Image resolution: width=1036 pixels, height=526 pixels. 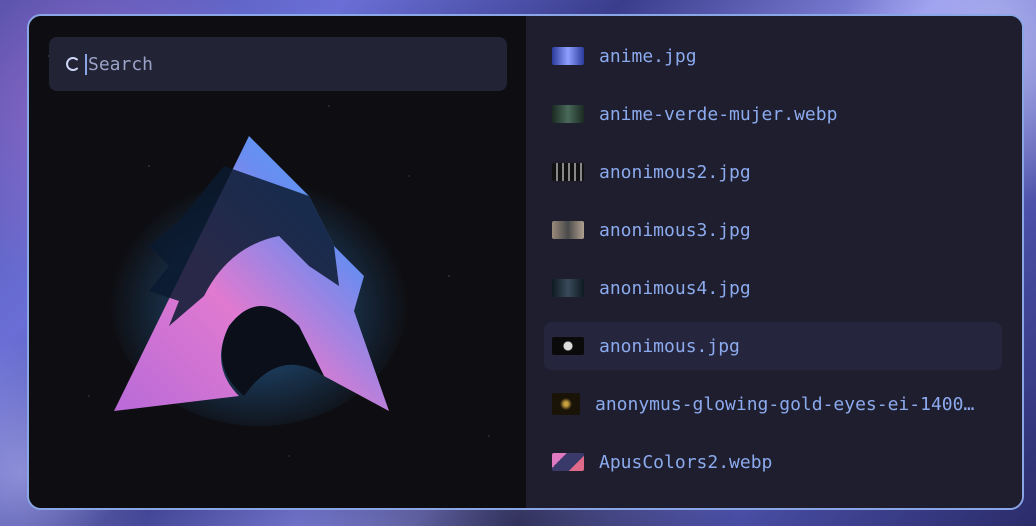 I want to click on list-item-selected: anonimous.jpg, so click(x=773, y=346).